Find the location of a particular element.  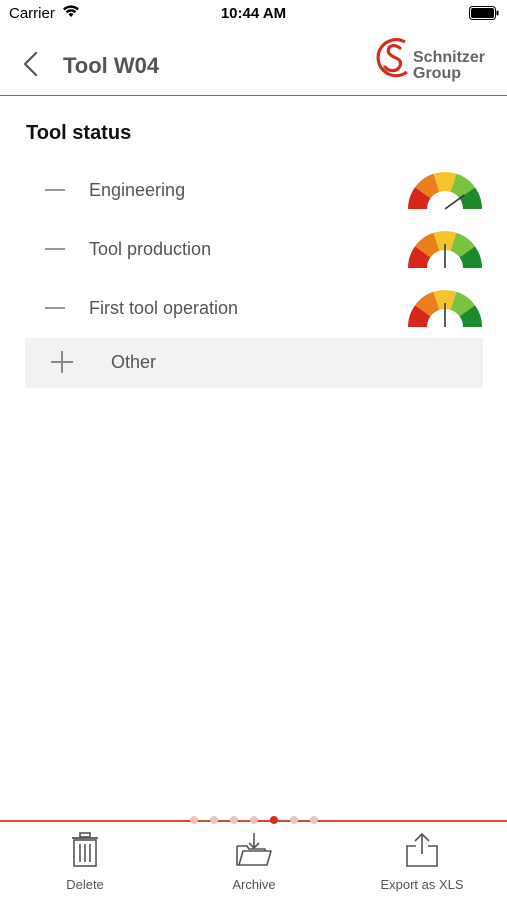

plus-icon is located at coordinates (62, 362).